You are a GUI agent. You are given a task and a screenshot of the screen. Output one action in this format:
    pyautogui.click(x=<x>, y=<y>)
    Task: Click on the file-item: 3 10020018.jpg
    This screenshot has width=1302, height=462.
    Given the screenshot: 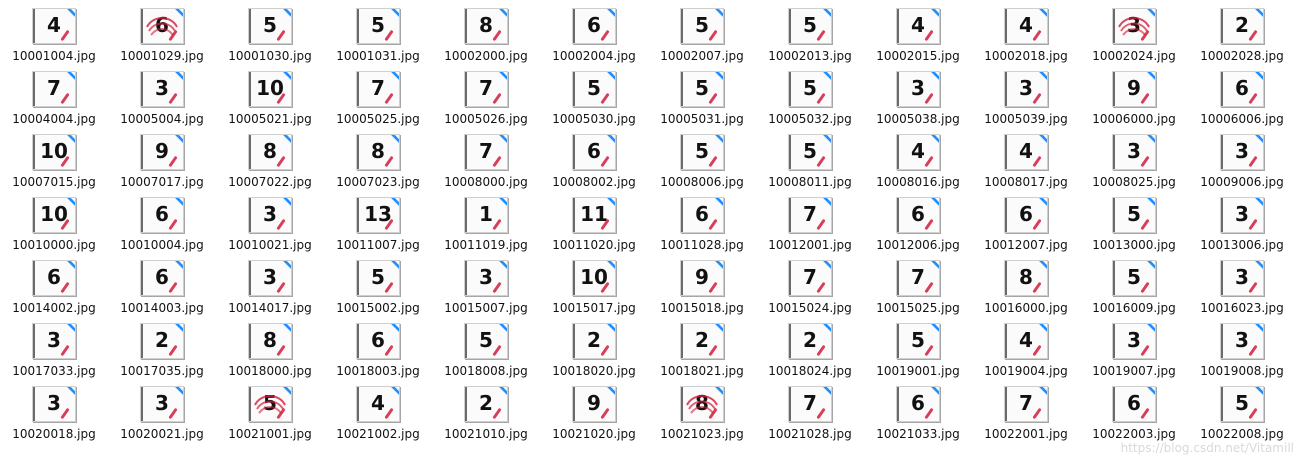 What is the action you would take?
    pyautogui.click(x=54, y=409)
    